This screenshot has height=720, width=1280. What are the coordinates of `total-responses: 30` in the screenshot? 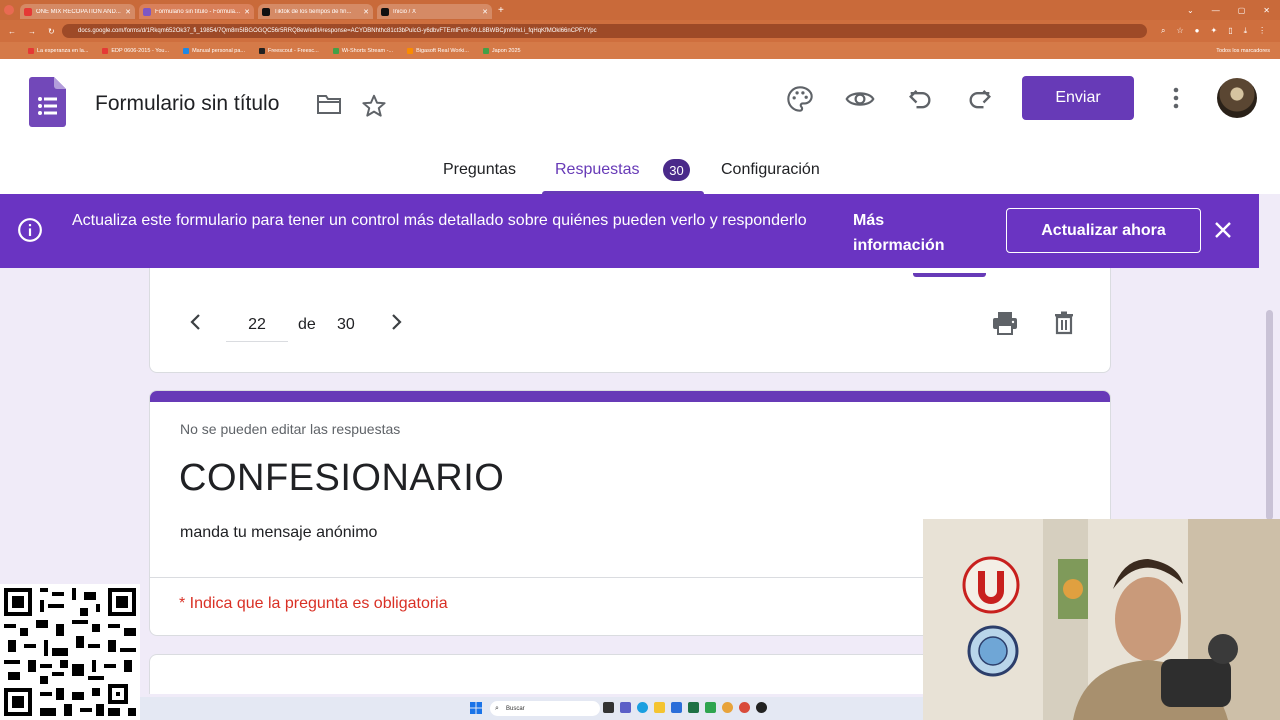 It's located at (346, 324).